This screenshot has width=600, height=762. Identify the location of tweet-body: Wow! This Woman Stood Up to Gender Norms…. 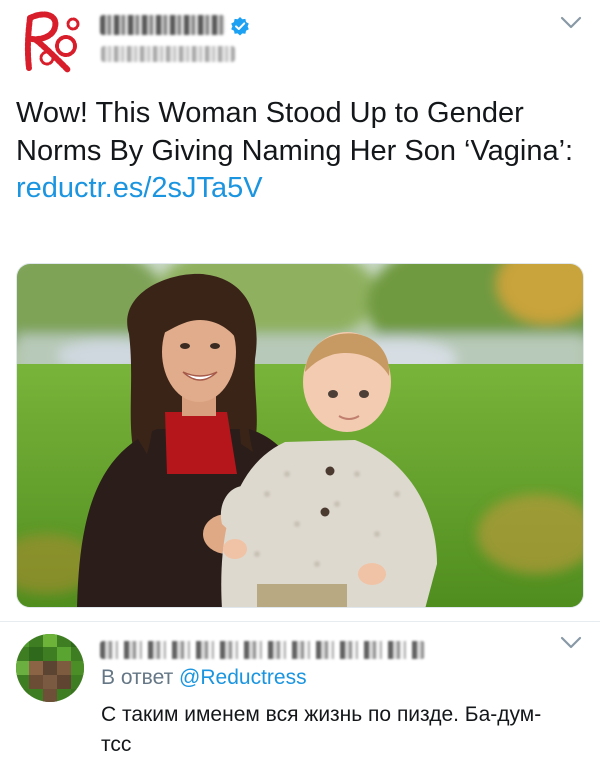
(295, 132).